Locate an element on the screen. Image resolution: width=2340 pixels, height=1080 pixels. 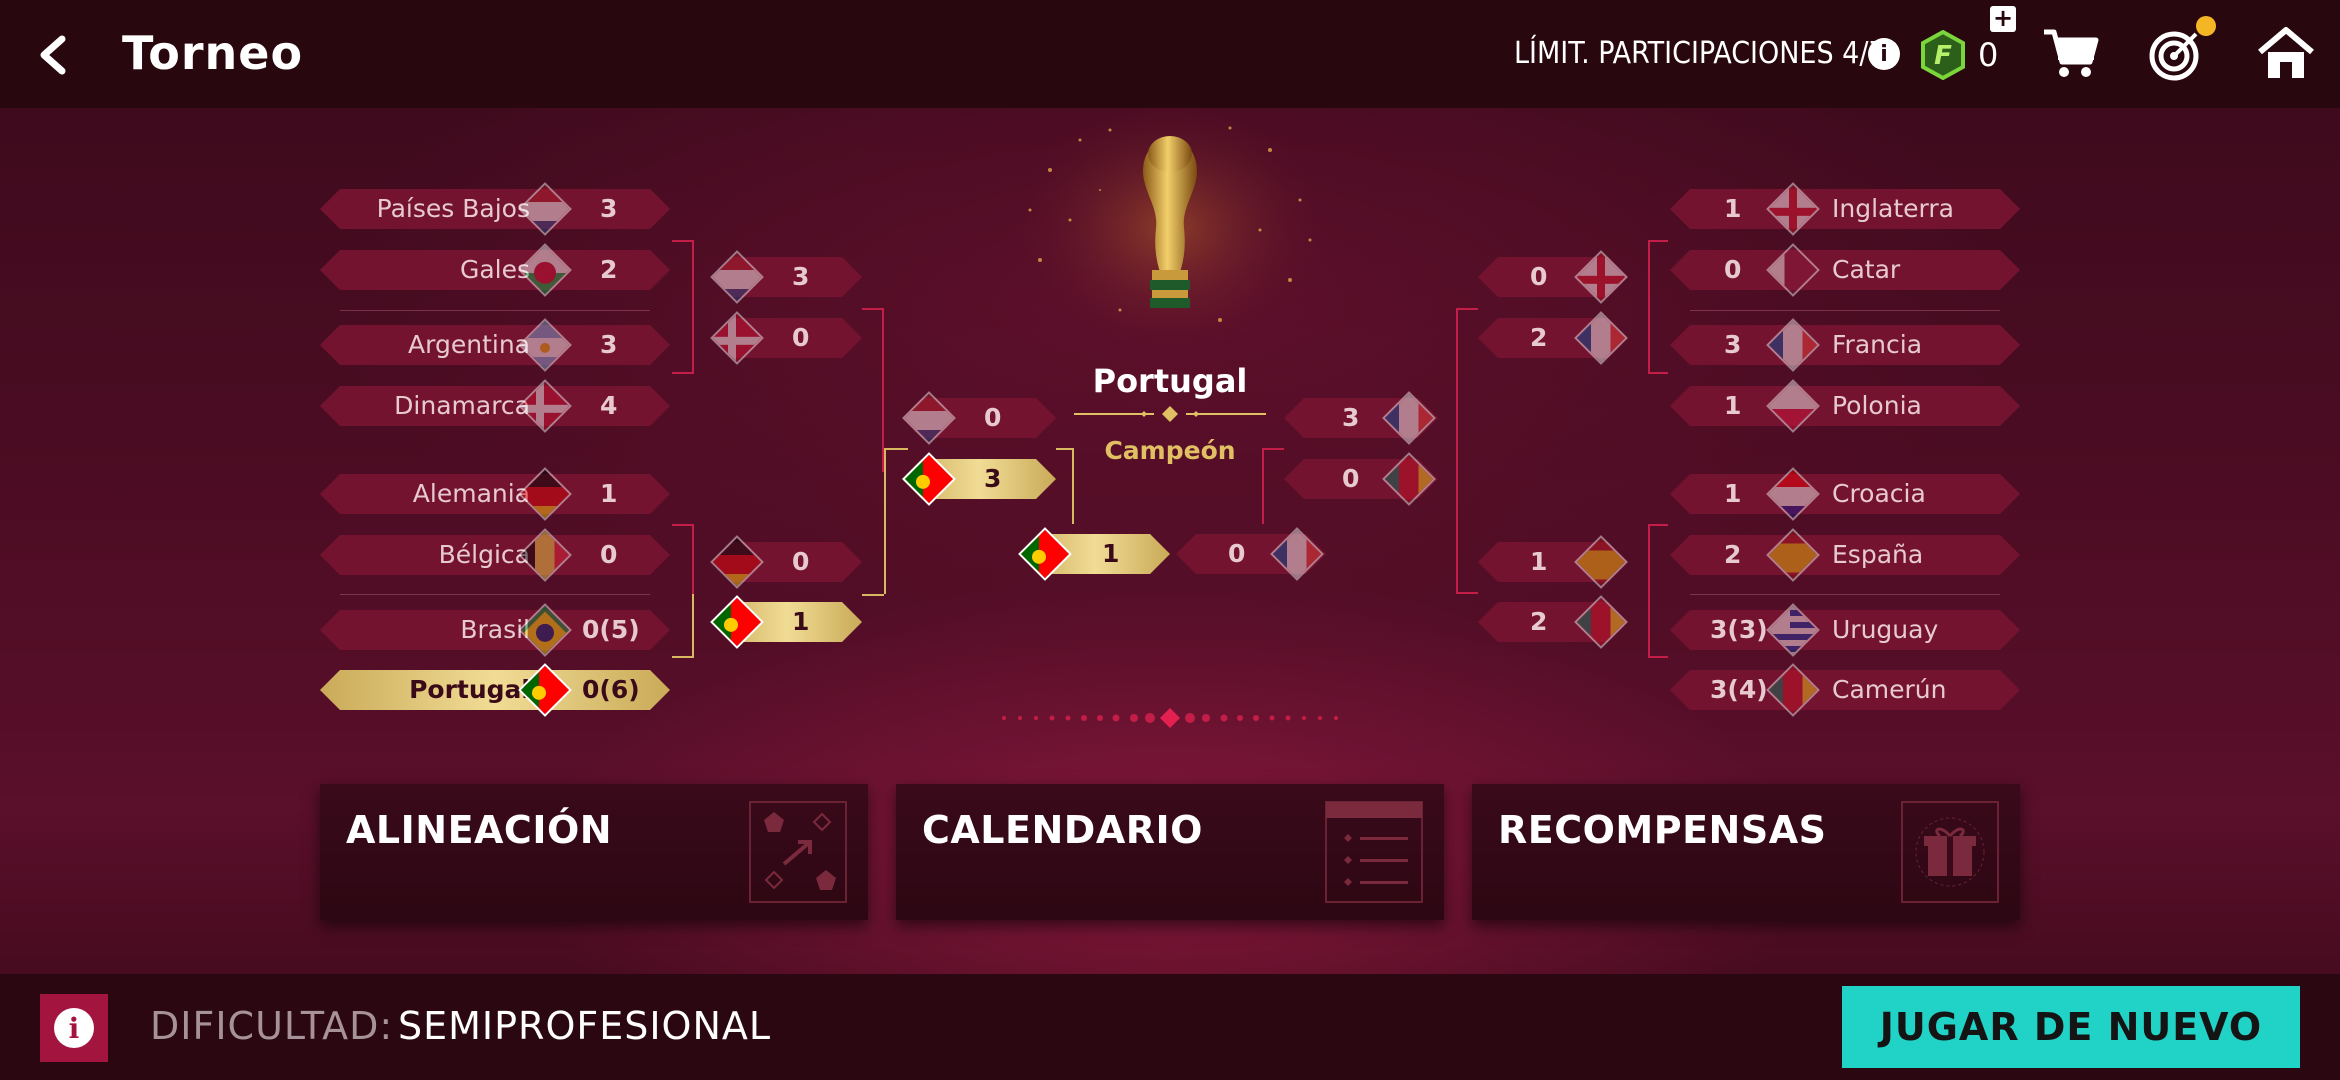
difficulty-label: DIFICULTAD: is located at coordinates (272, 1026).